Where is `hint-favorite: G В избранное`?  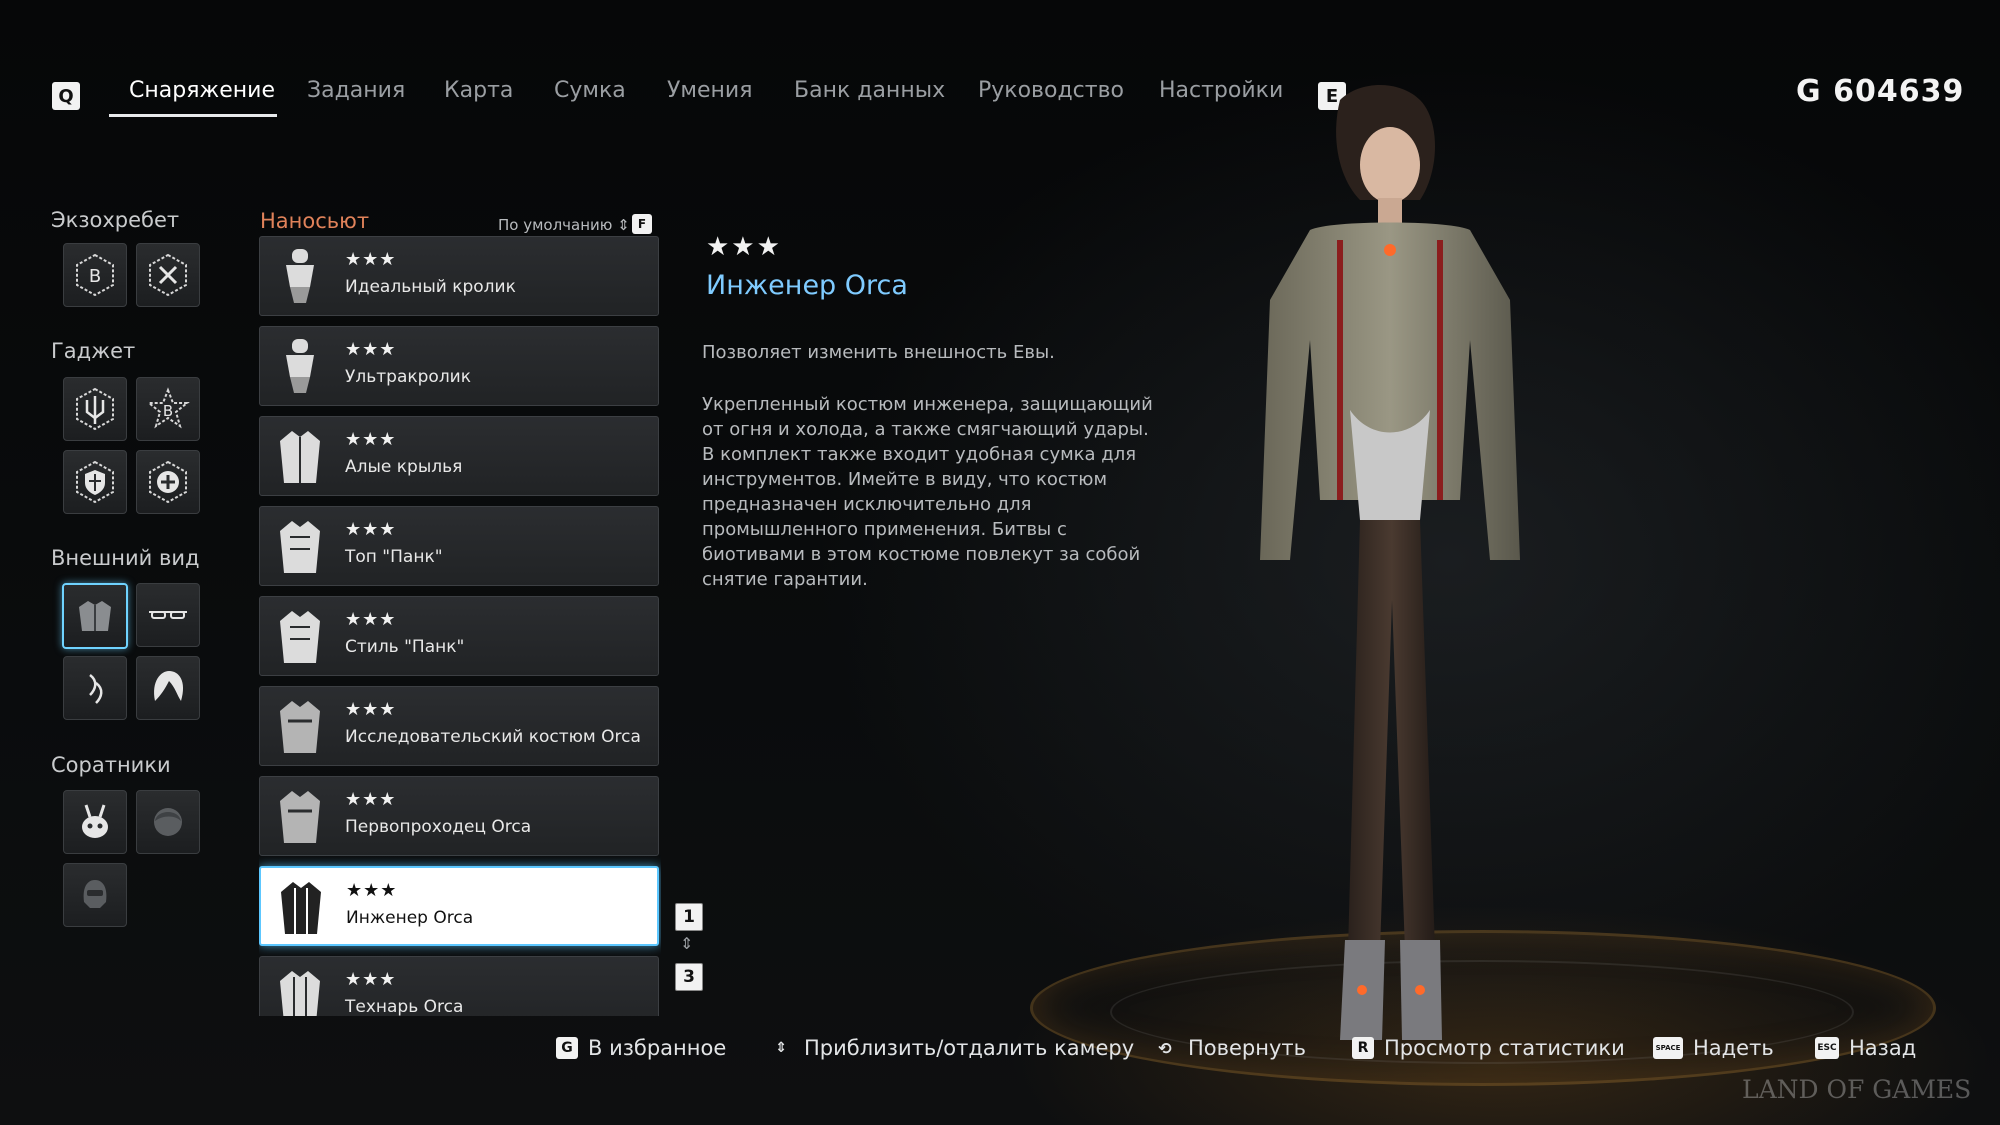 hint-favorite: G В избранное is located at coordinates (641, 1048).